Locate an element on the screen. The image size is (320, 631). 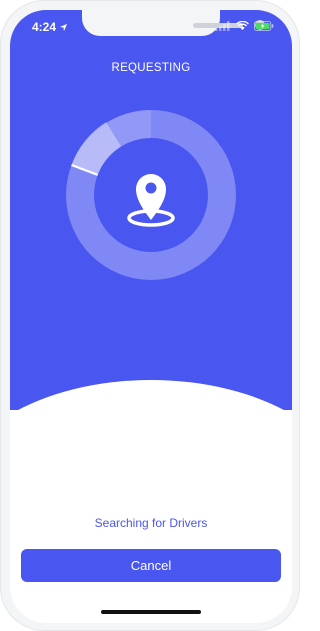
location-arrow-icon is located at coordinates (63, 27).